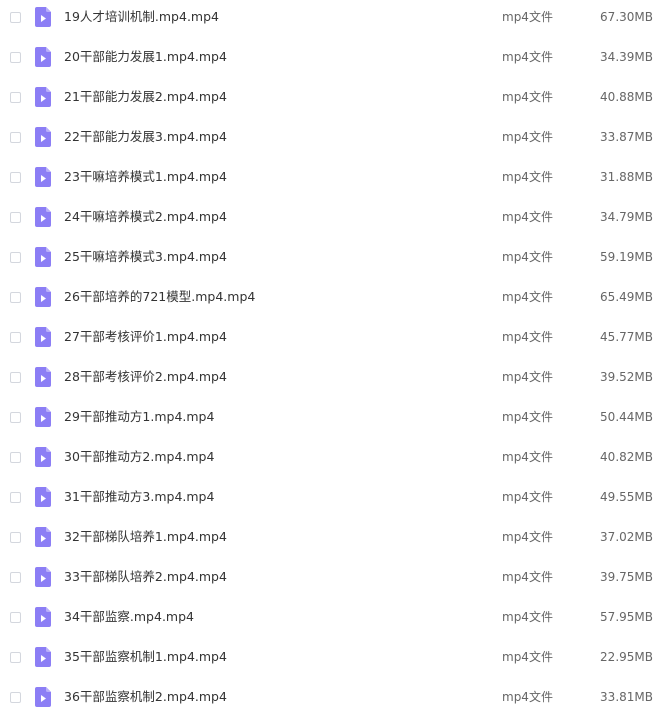 This screenshot has height=717, width=670. What do you see at coordinates (626, 17) in the screenshot?
I see `file-size: 67.30MB` at bounding box center [626, 17].